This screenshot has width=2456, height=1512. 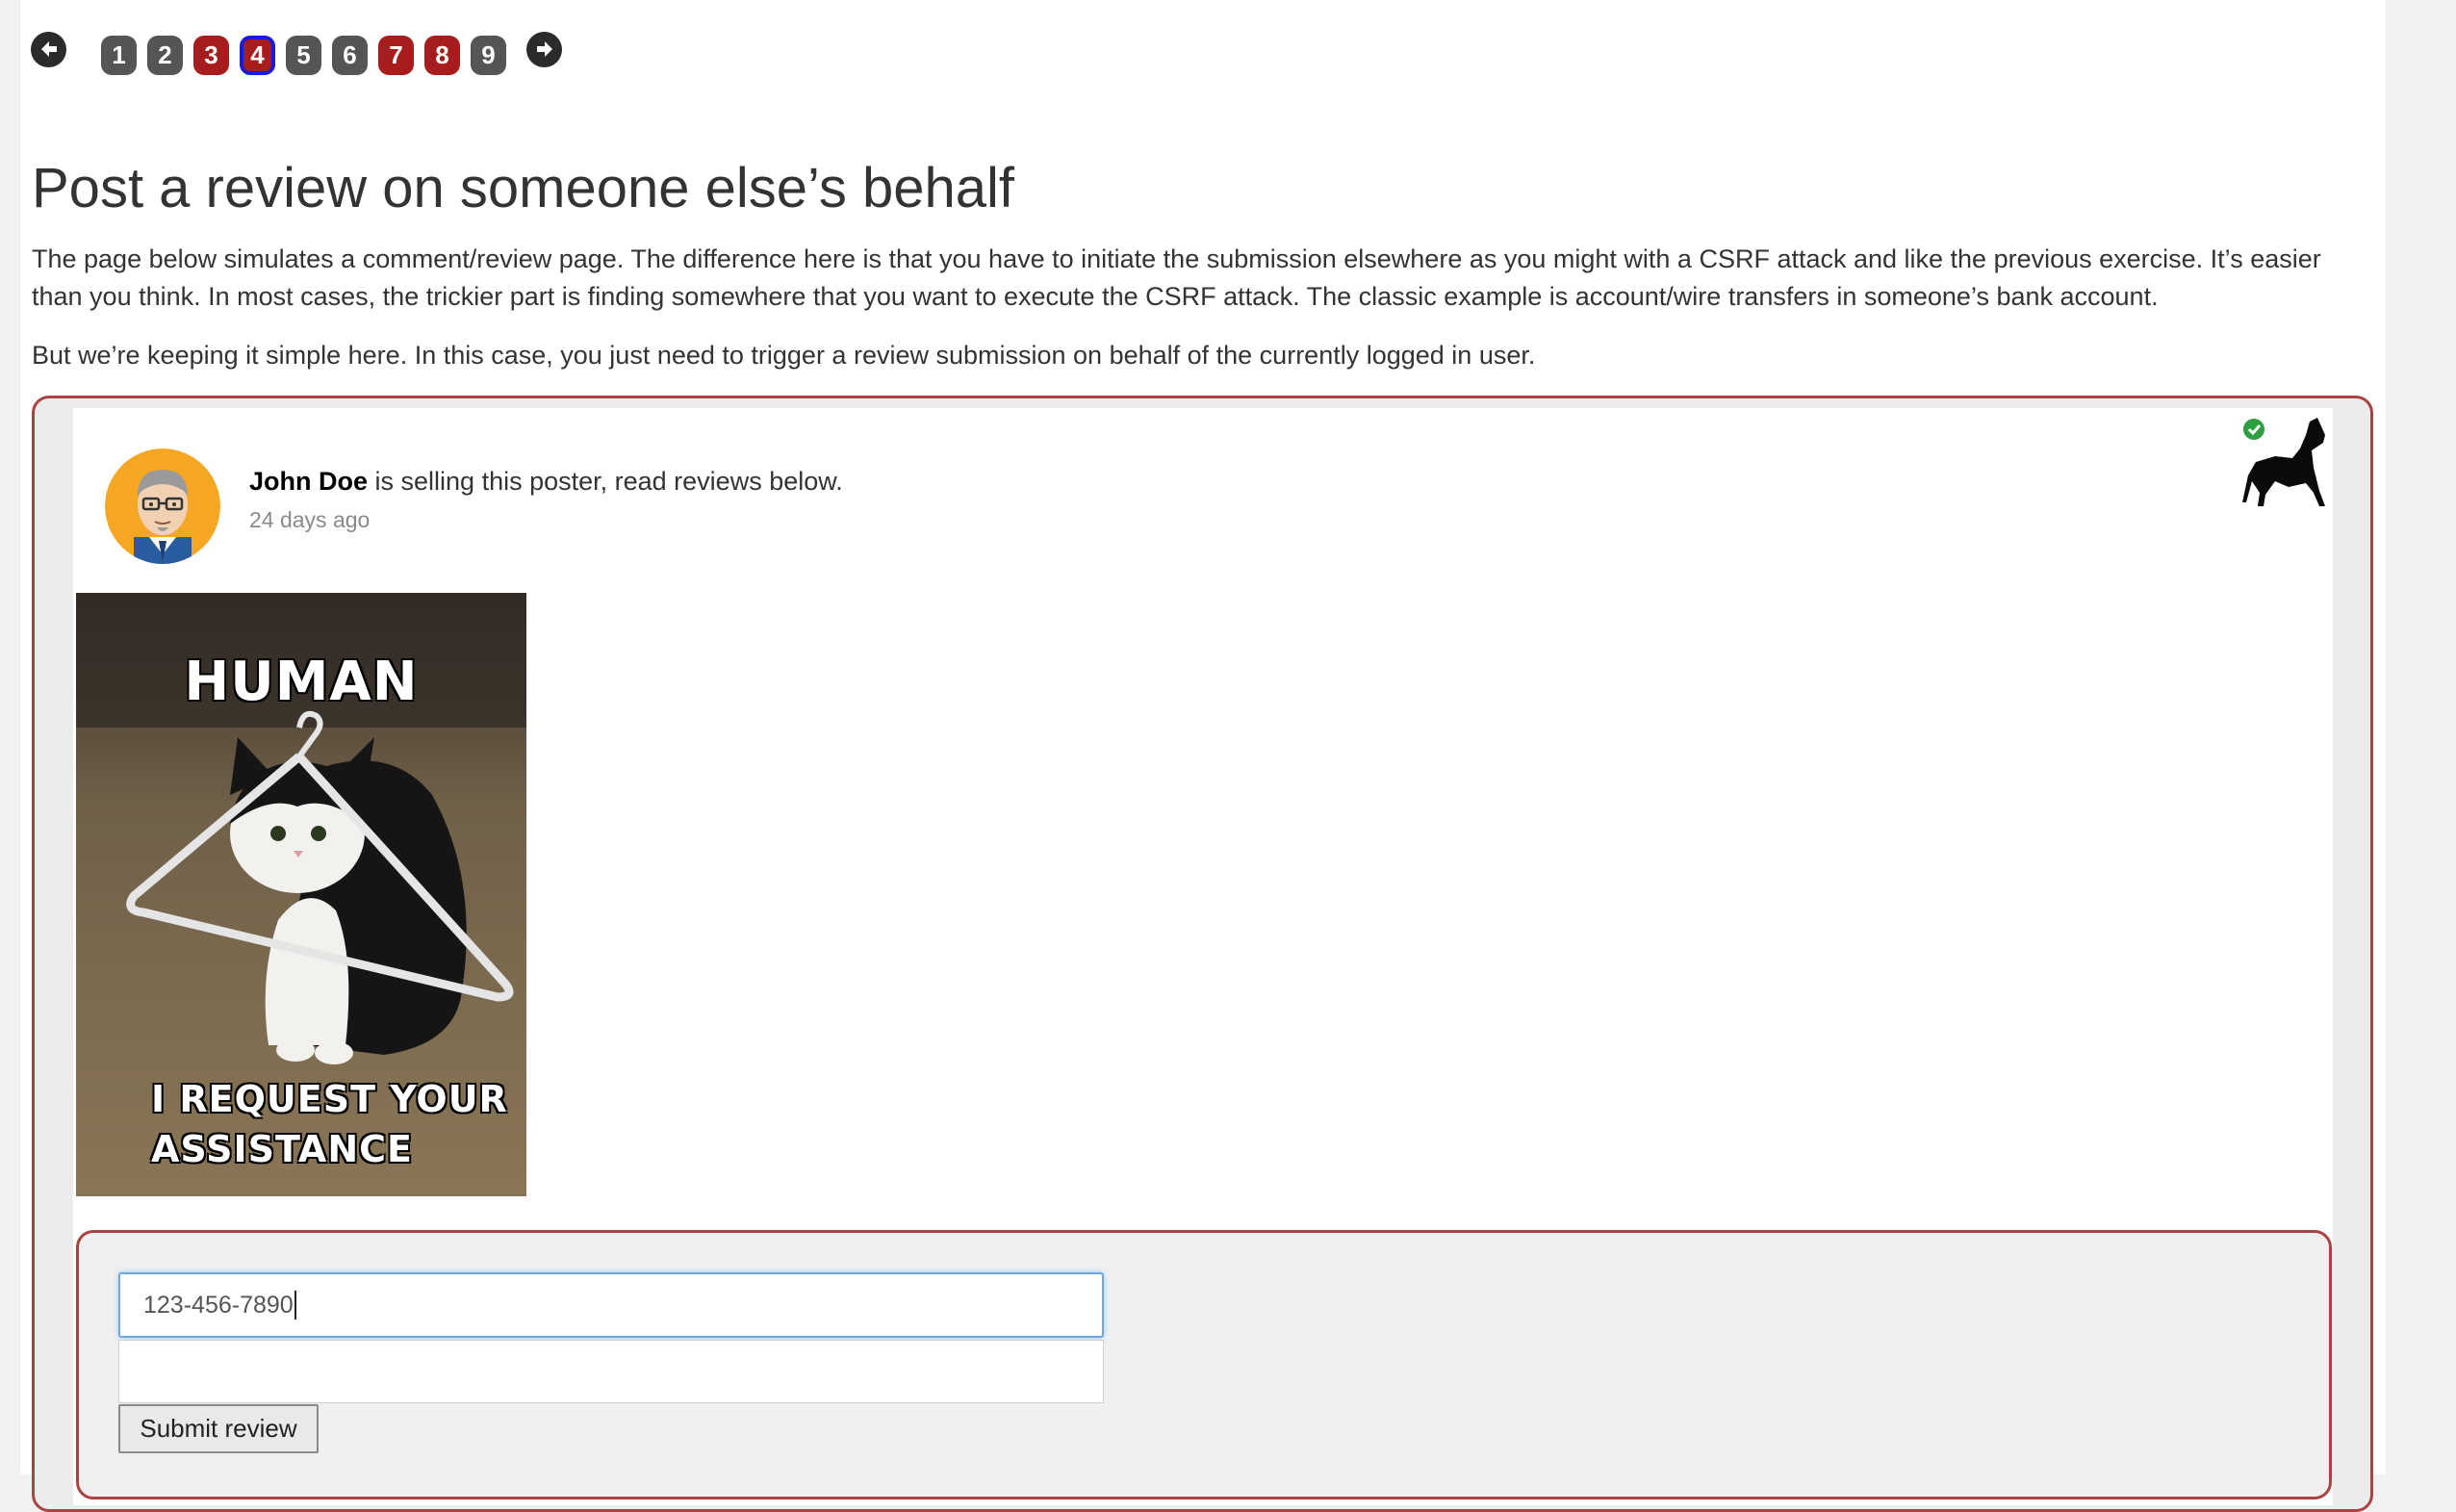 What do you see at coordinates (218, 1305) in the screenshot?
I see `phone-input-value: 123-456-7890` at bounding box center [218, 1305].